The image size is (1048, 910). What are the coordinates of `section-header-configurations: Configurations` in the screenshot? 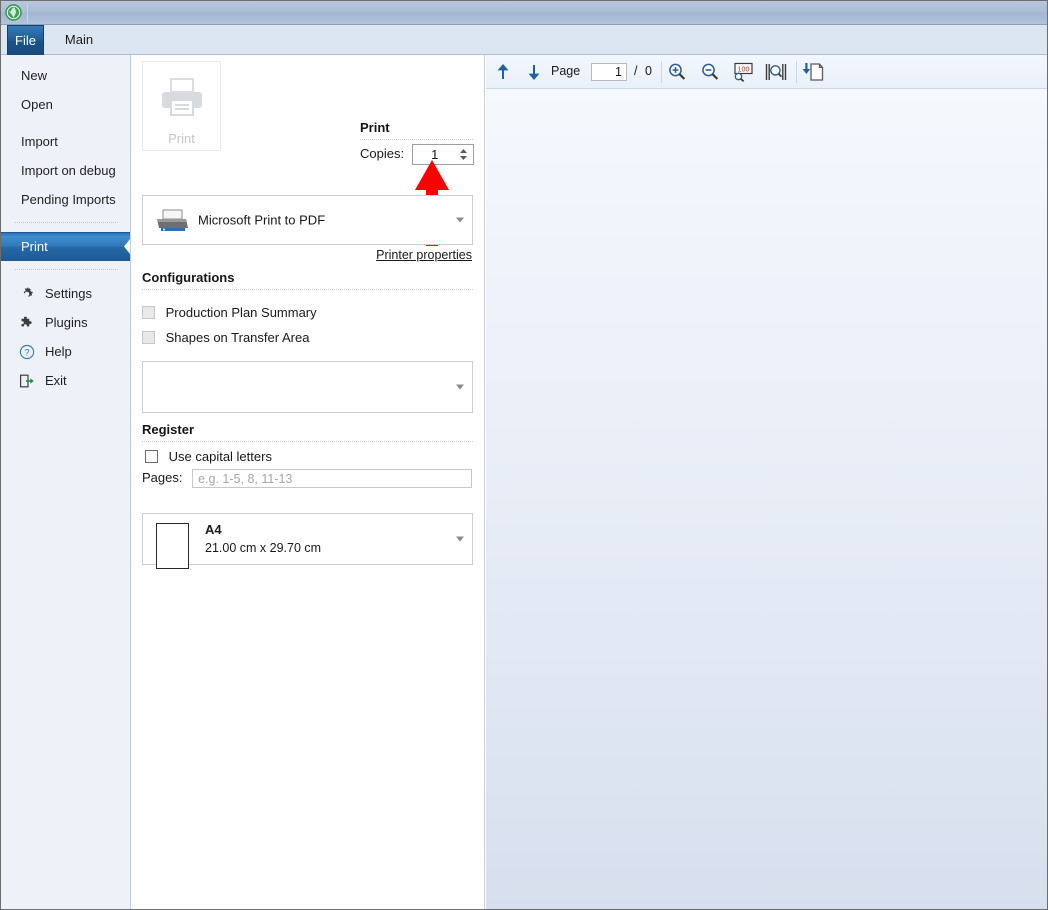 It's located at (188, 277).